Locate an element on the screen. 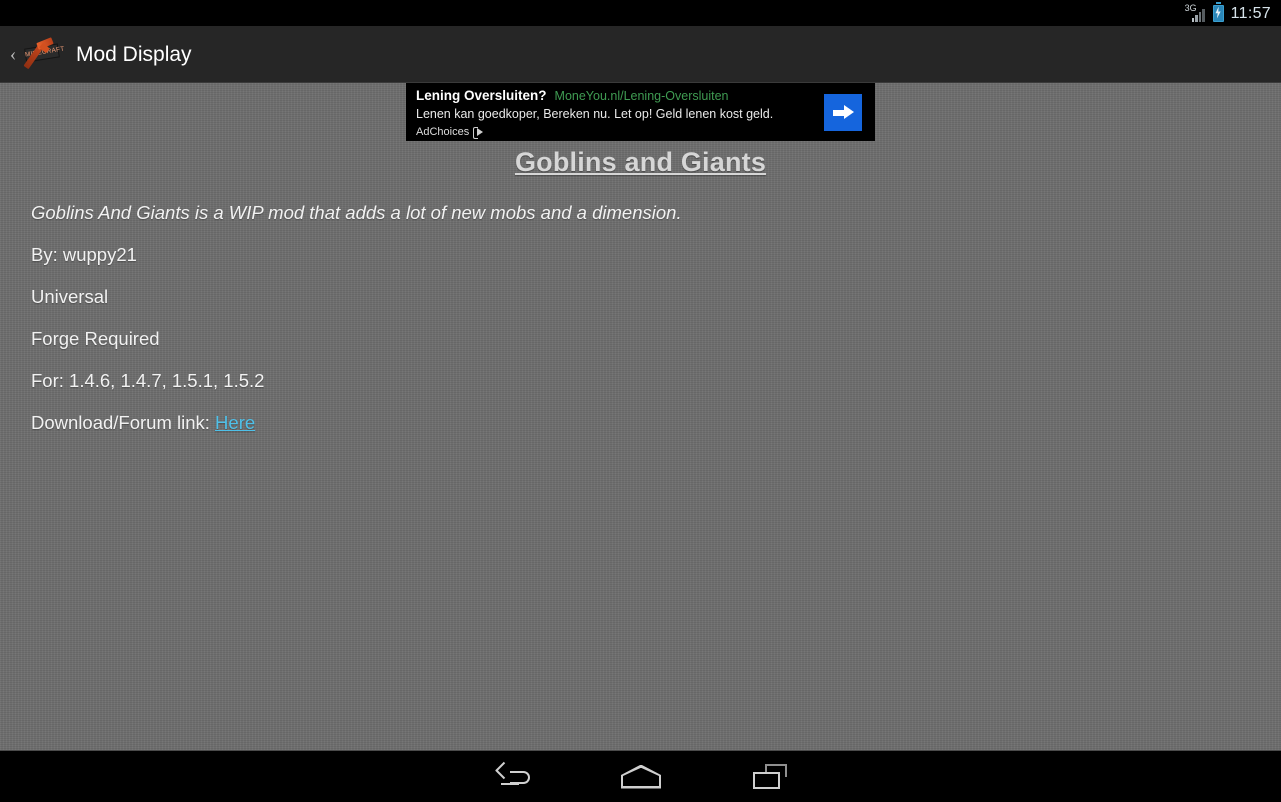 This screenshot has width=1281, height=802. mod-title: Goblins and Giants is located at coordinates (640, 162).